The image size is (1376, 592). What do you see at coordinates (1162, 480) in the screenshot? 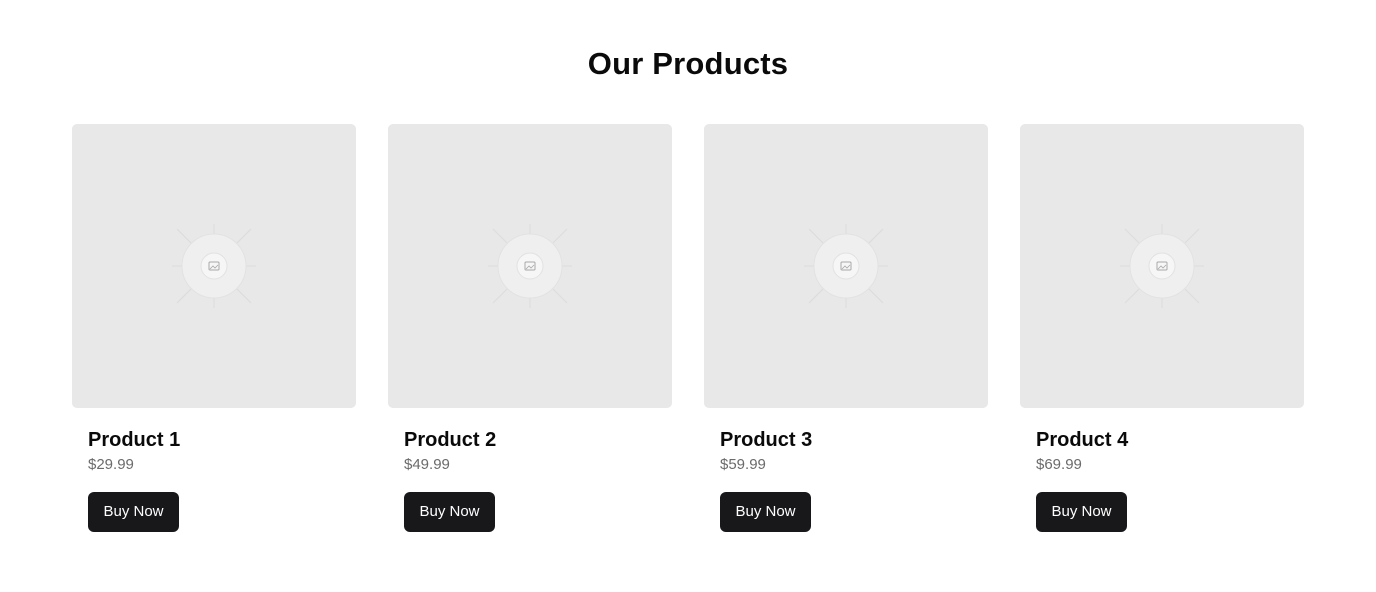
I see `product-card-body: Product 4 $69.99 Buy Now` at bounding box center [1162, 480].